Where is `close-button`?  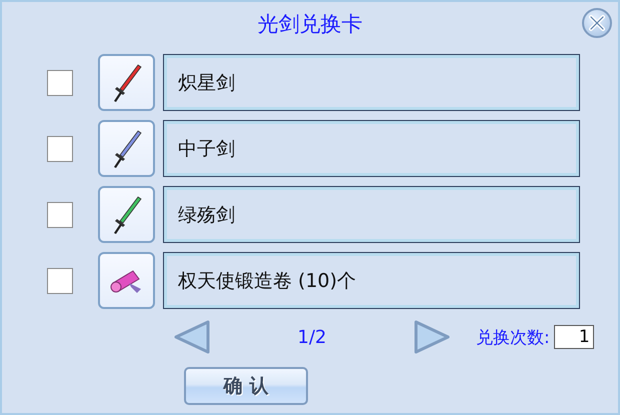 close-button is located at coordinates (597, 23).